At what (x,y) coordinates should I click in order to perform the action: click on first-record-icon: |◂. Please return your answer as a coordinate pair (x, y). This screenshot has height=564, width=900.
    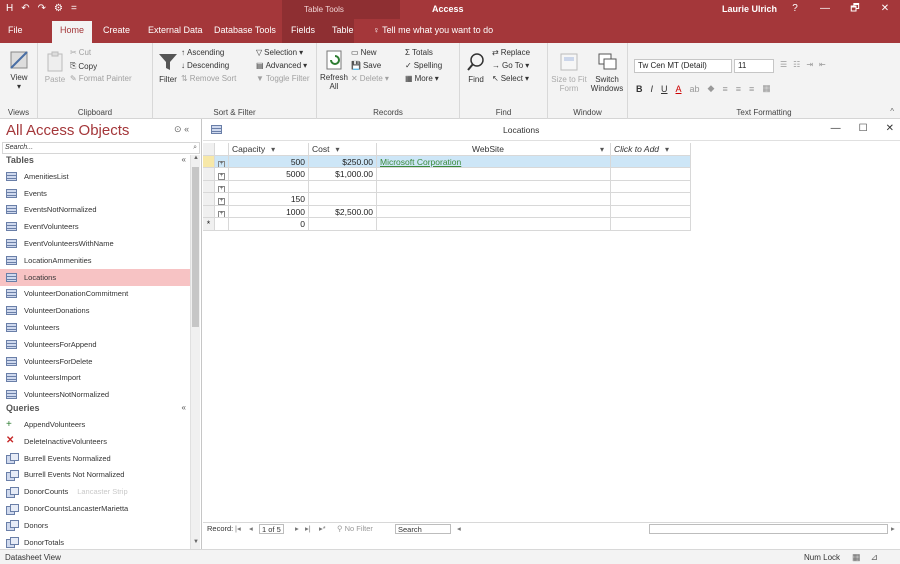
    Looking at the image, I should click on (238, 528).